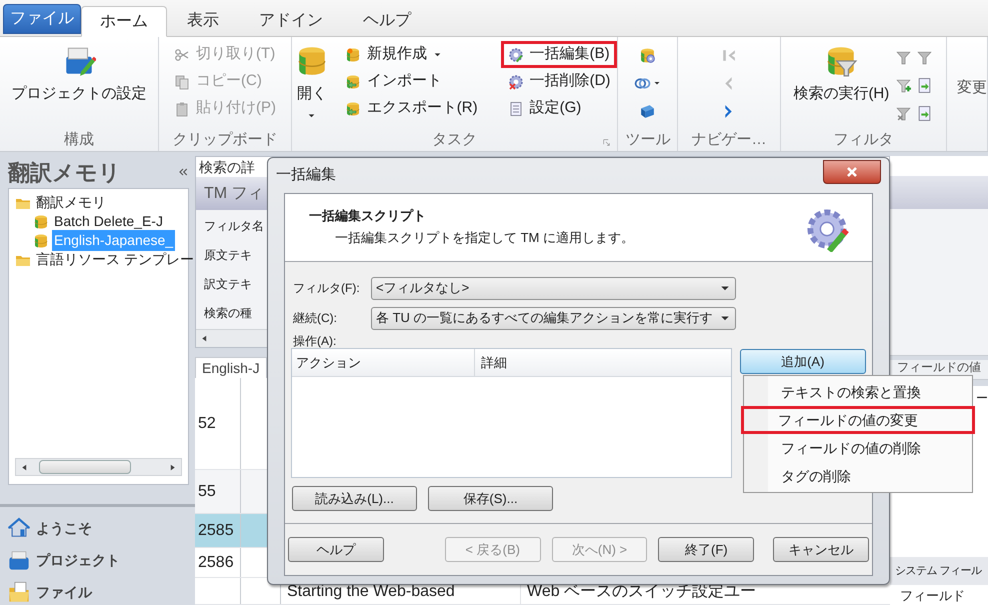 The image size is (988, 605). What do you see at coordinates (182, 54) in the screenshot?
I see `scissors-icon` at bounding box center [182, 54].